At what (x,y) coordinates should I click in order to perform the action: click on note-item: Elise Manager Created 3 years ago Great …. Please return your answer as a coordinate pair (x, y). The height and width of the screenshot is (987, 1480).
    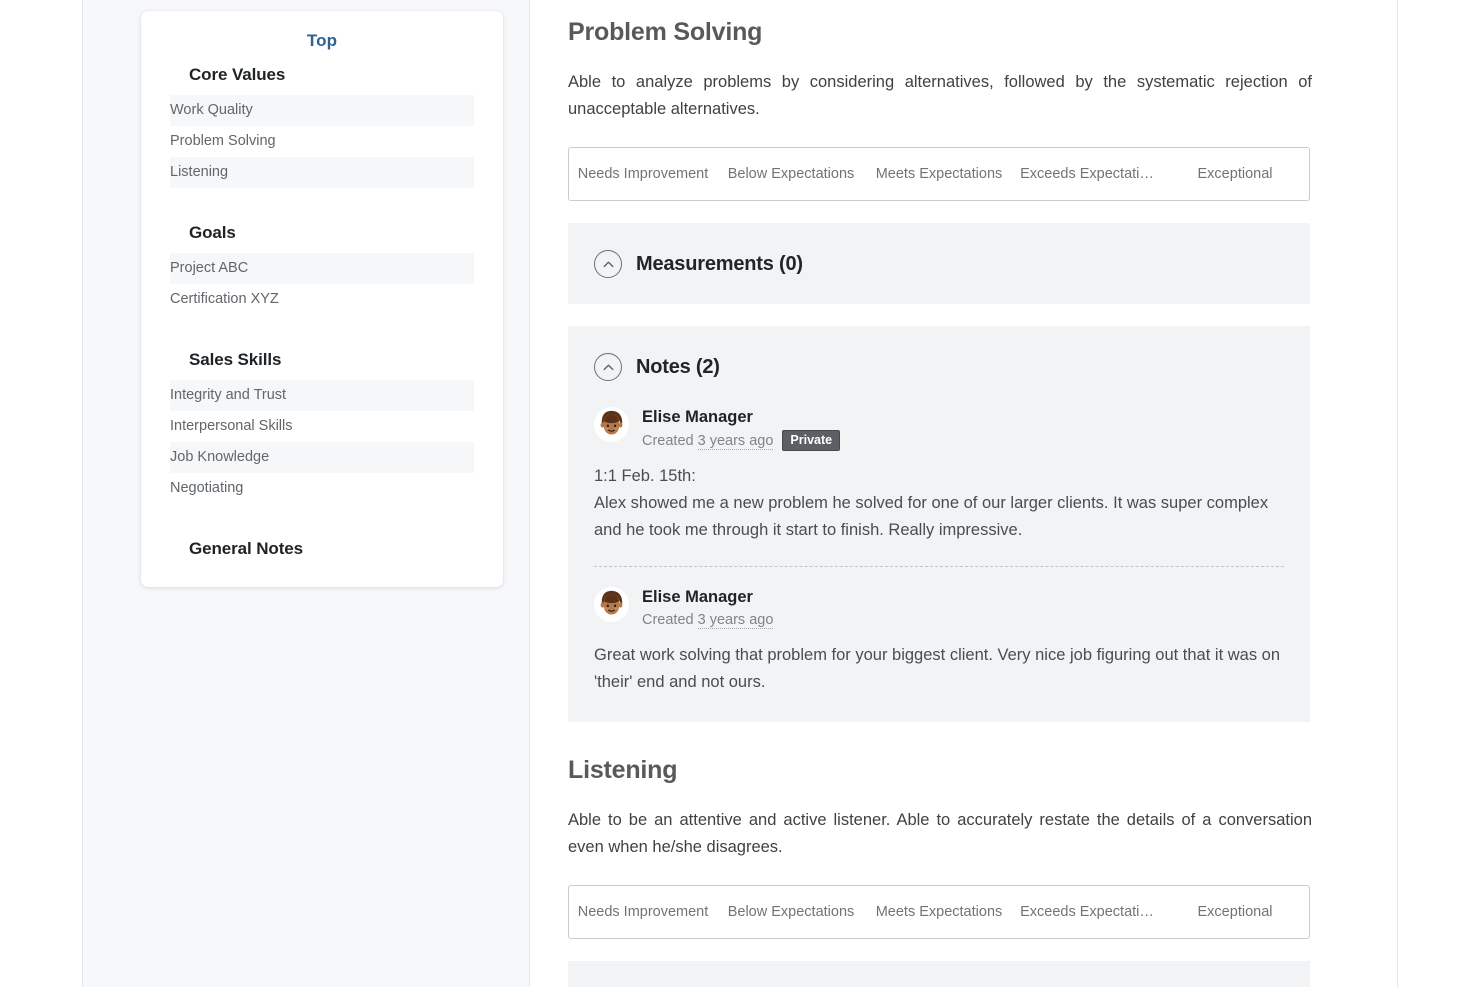
    Looking at the image, I should click on (939, 641).